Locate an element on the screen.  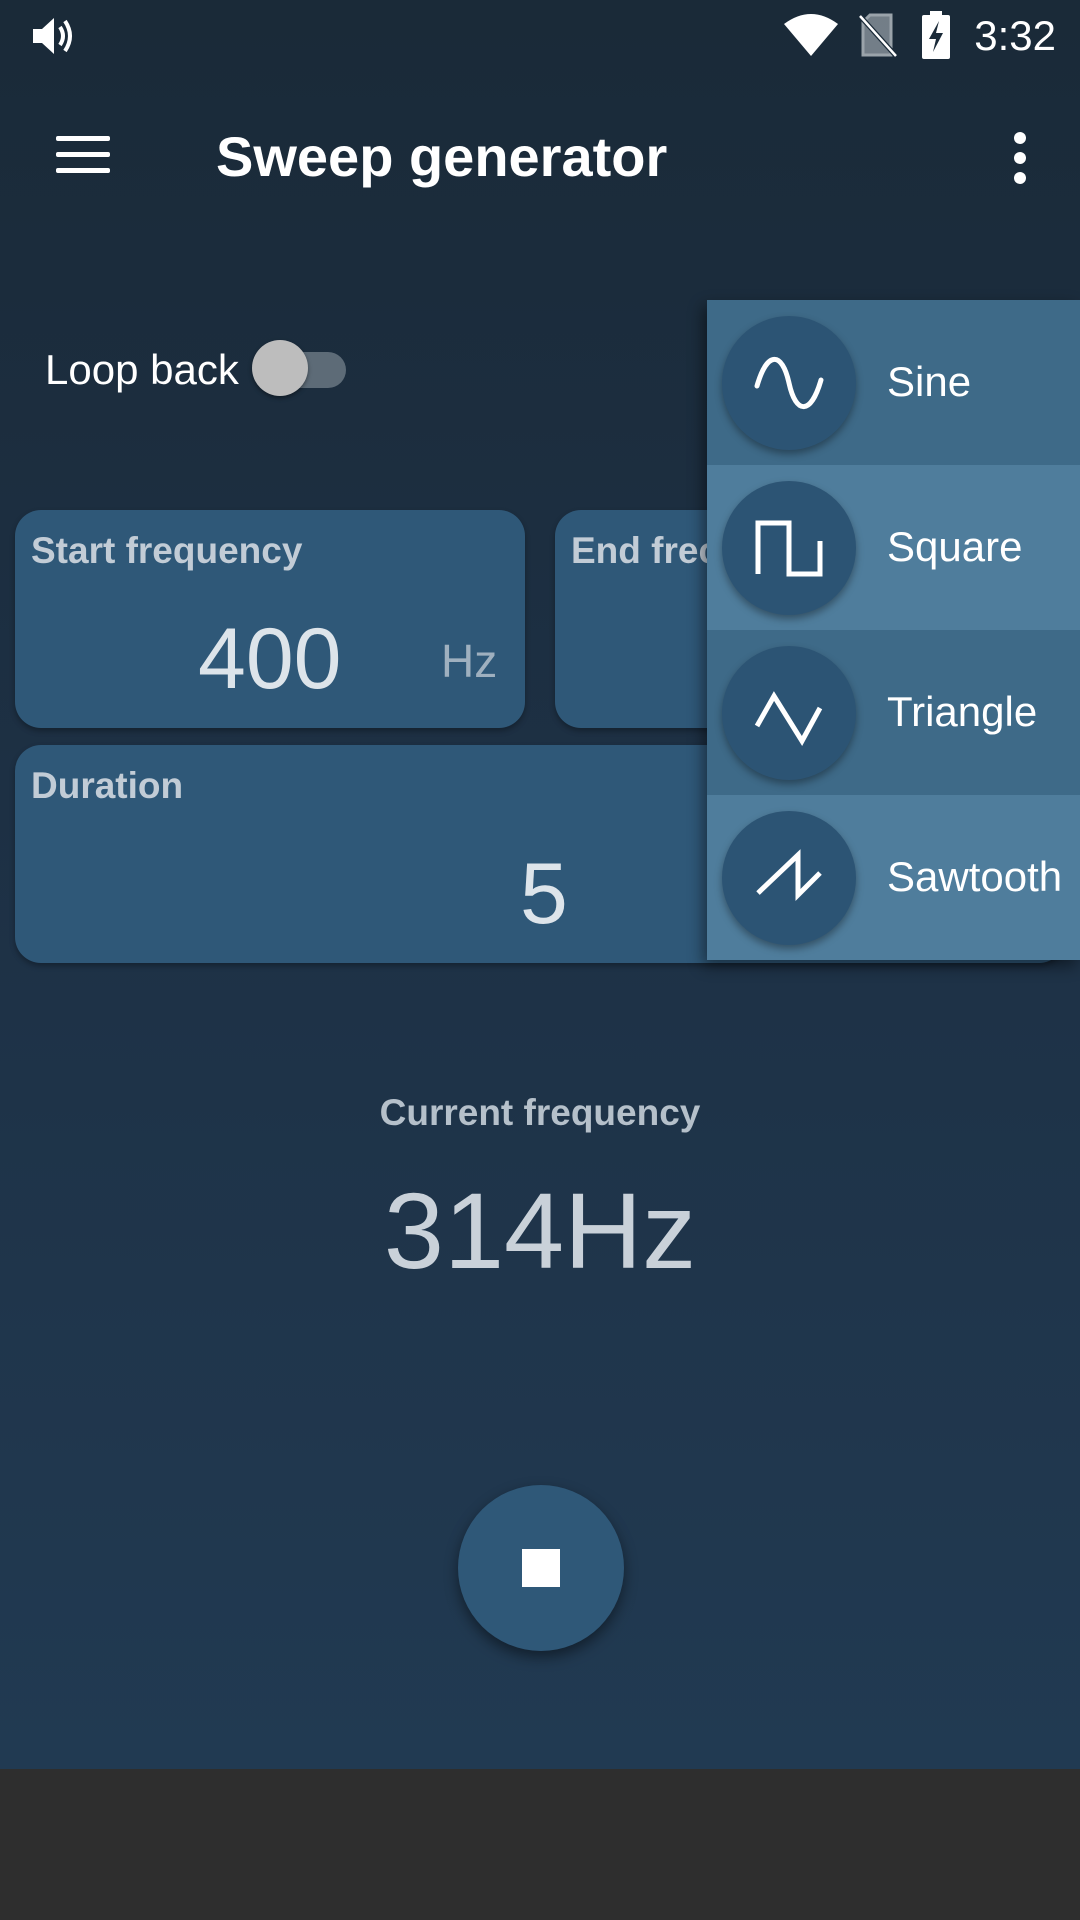
waveform-option-triangle: Triangle is located at coordinates (893, 712).